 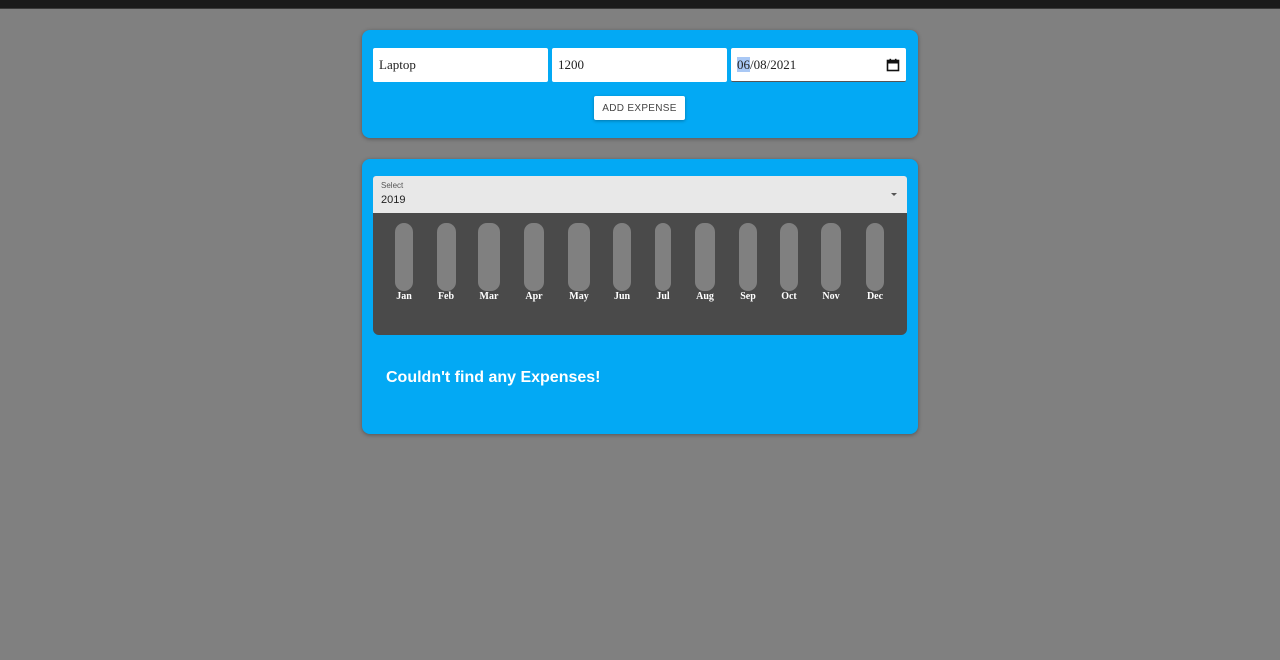 I want to click on chart-bar-oct: Oct, so click(x=789, y=263).